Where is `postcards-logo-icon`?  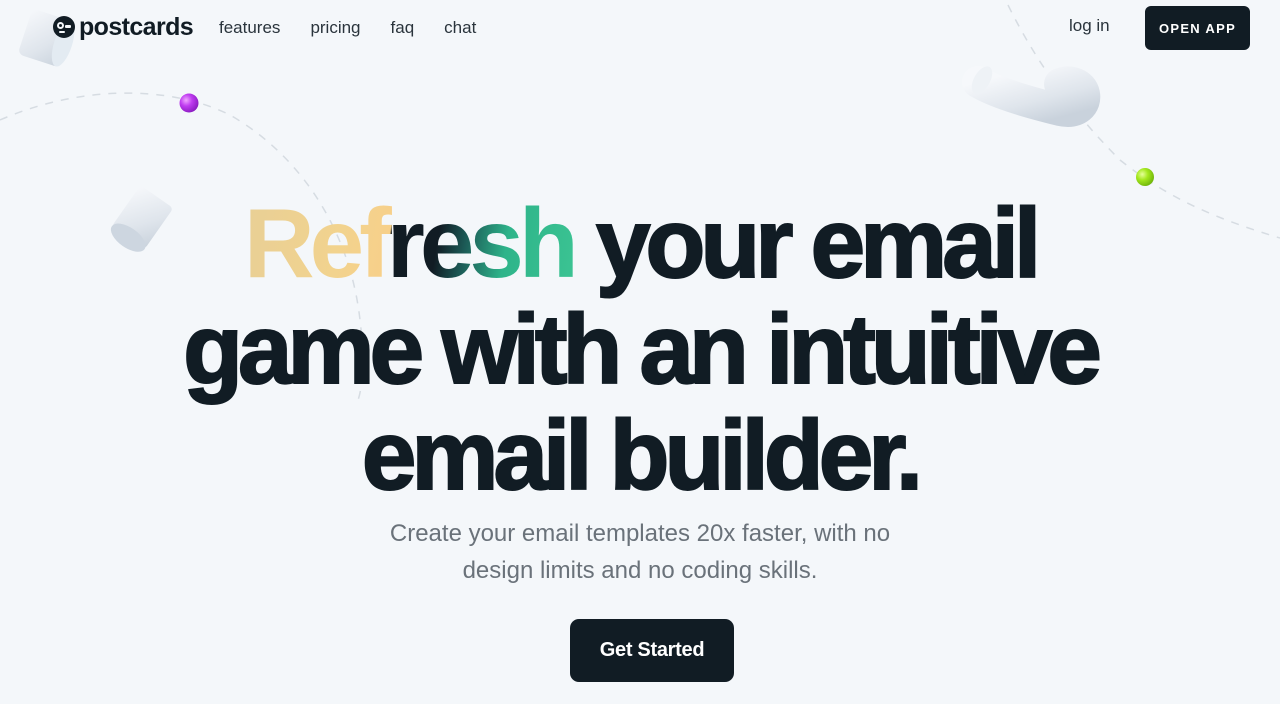
postcards-logo-icon is located at coordinates (64, 27).